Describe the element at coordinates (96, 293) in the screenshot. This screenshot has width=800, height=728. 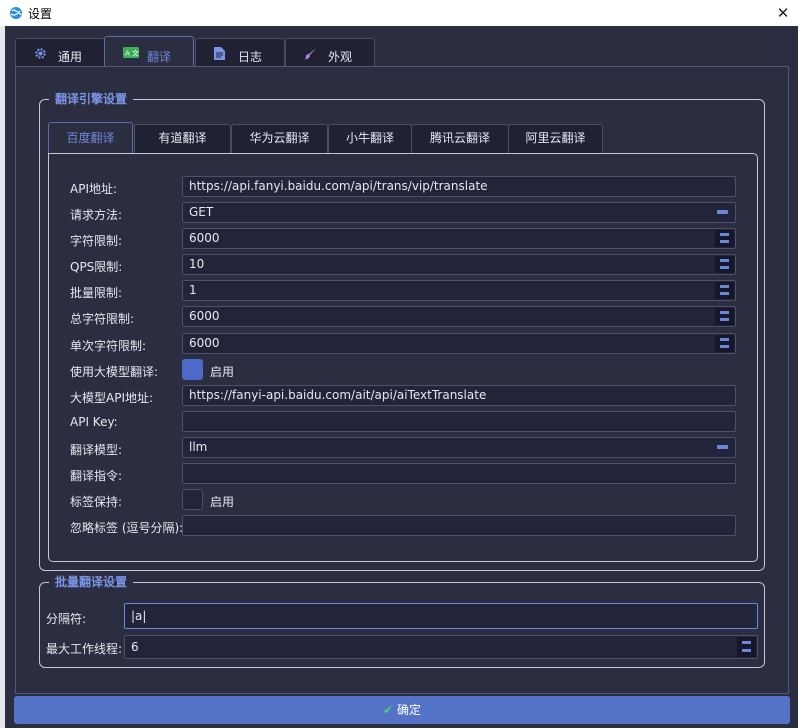
I see `batch-limit-label: 批量限制:` at that location.